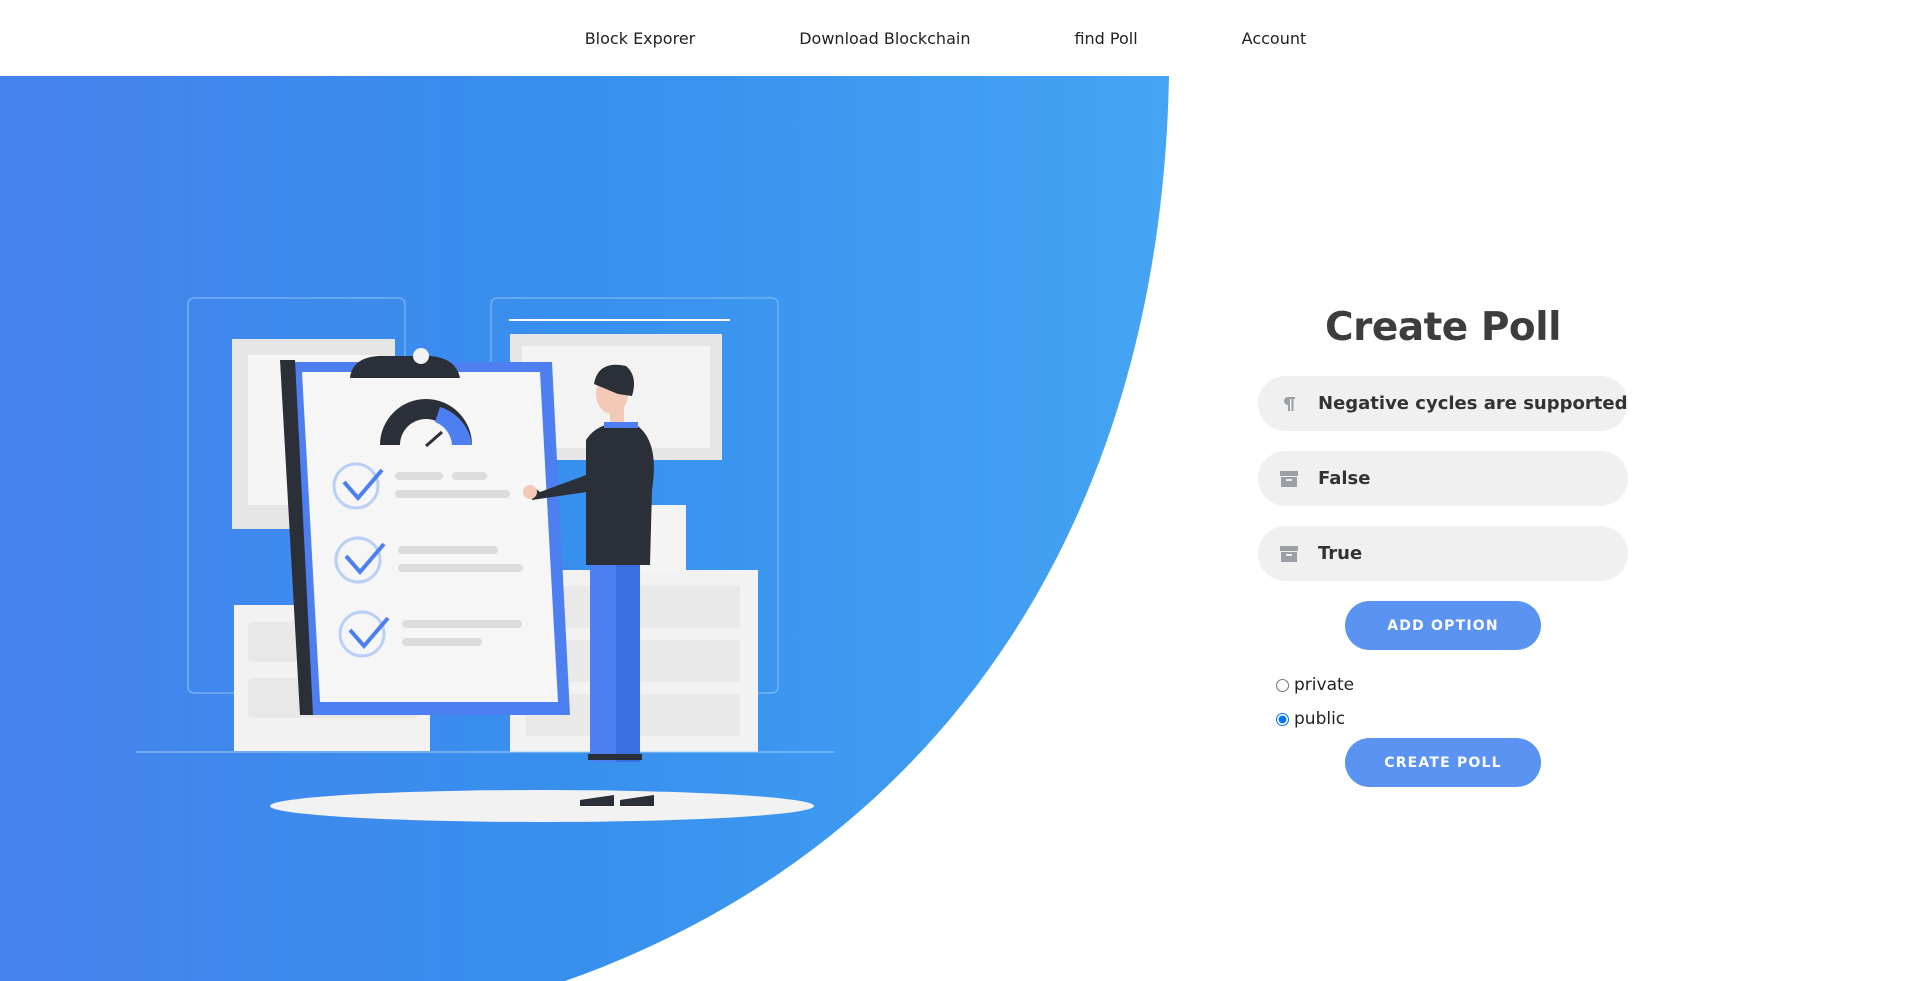 The height and width of the screenshot is (981, 1905). What do you see at coordinates (1452, 685) in the screenshot?
I see `radio-private: private` at bounding box center [1452, 685].